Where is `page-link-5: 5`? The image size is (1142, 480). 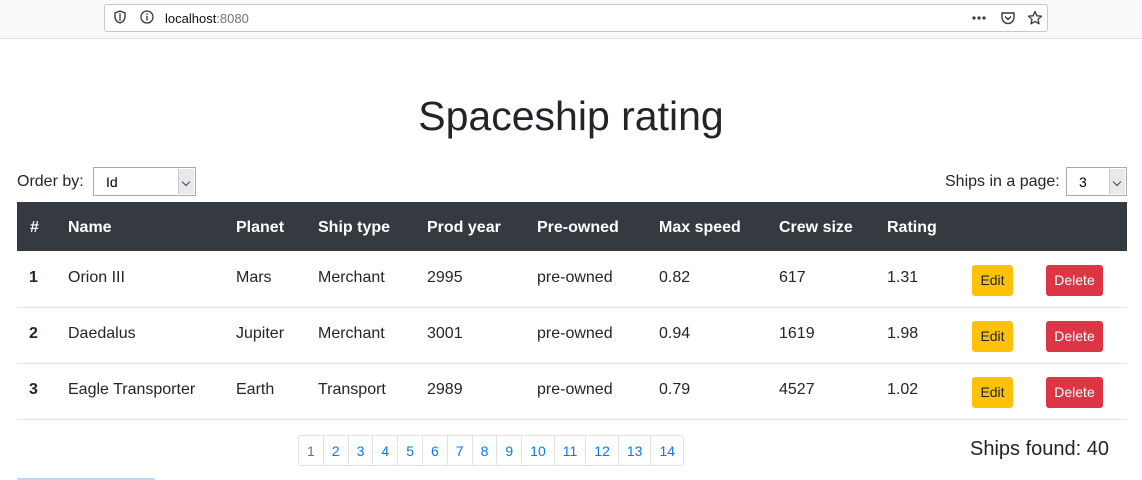
page-link-5: 5 is located at coordinates (410, 450).